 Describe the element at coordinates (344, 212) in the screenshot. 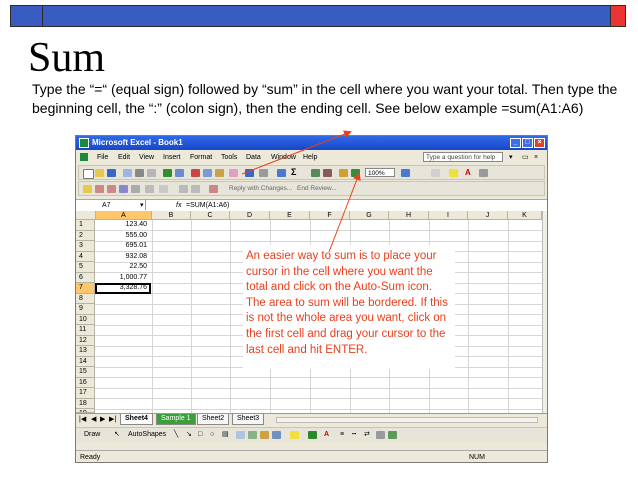

I see `arrow-to-autosum-icon` at that location.